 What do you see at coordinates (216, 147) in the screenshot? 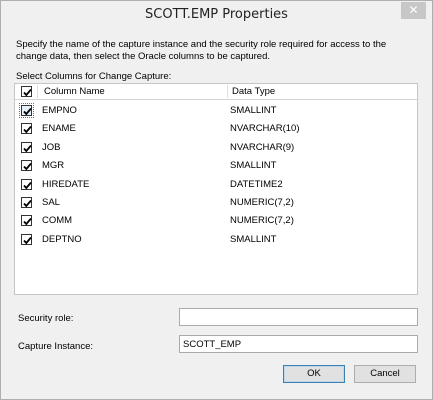
I see `table-row: JOB NVARCHAR(9)` at bounding box center [216, 147].